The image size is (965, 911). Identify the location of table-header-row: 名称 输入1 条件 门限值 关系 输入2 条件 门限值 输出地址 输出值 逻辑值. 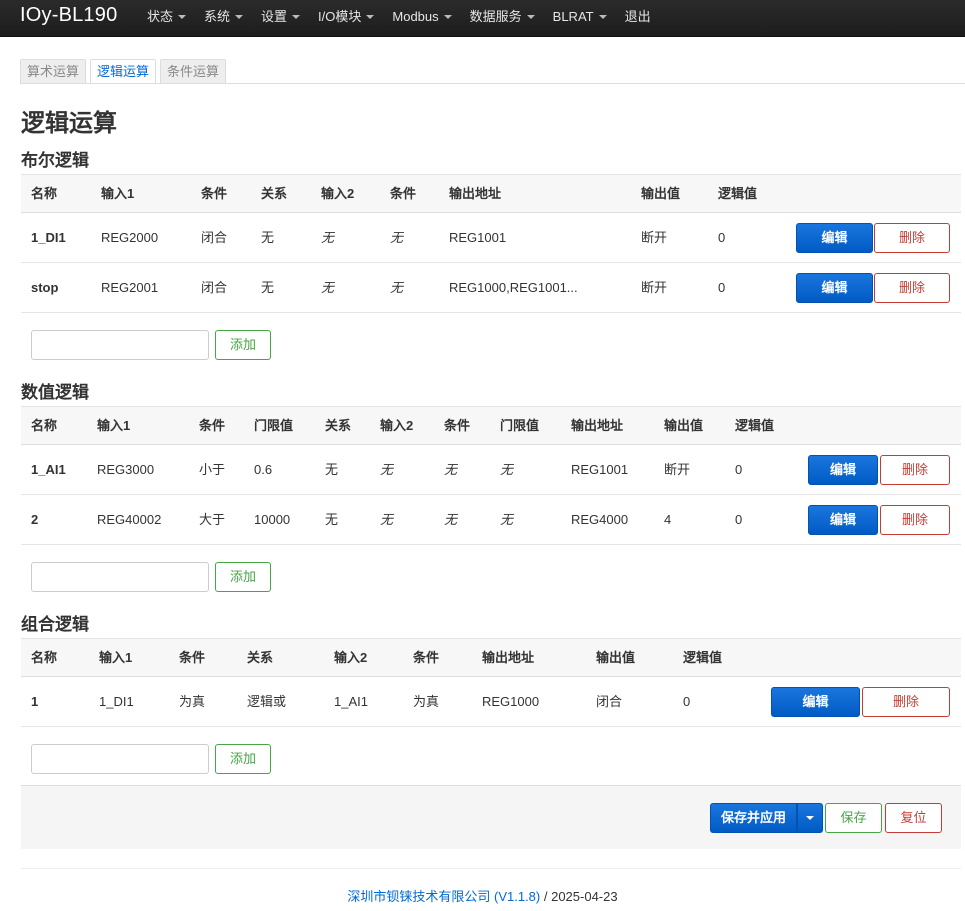
(491, 425).